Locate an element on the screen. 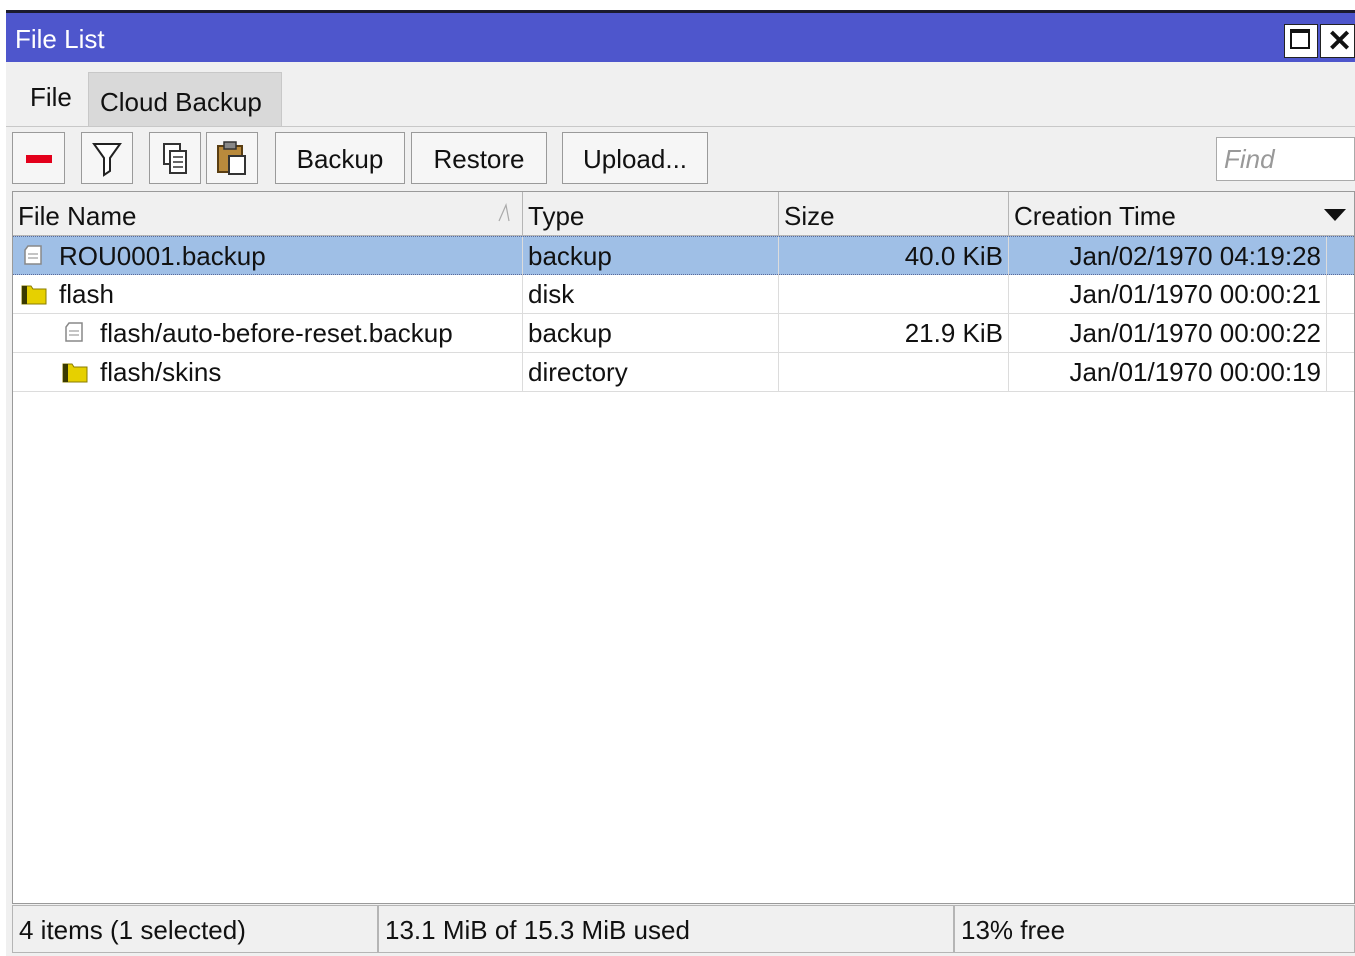 This screenshot has height=956, width=1355. cell-creation-time: Jan/01/1970 00:00:19 is located at coordinates (1168, 372).